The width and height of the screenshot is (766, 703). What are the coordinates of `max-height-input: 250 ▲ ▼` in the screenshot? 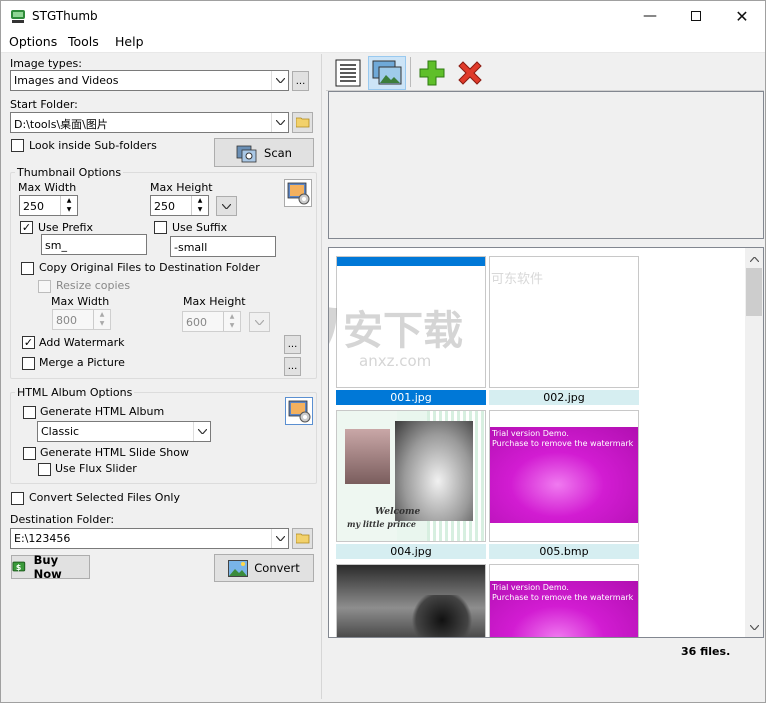 It's located at (179, 205).